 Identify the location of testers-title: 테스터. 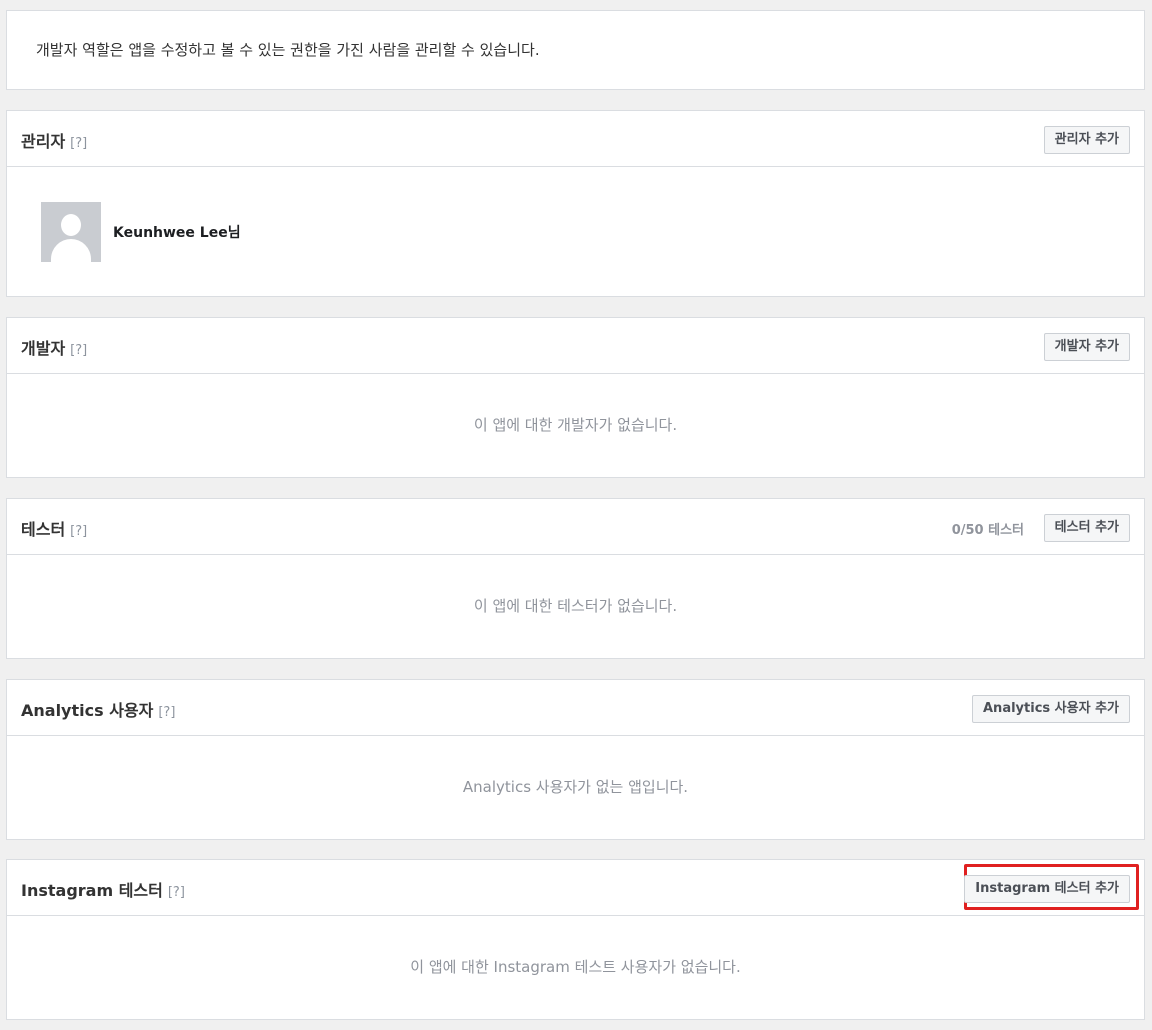
(43, 529).